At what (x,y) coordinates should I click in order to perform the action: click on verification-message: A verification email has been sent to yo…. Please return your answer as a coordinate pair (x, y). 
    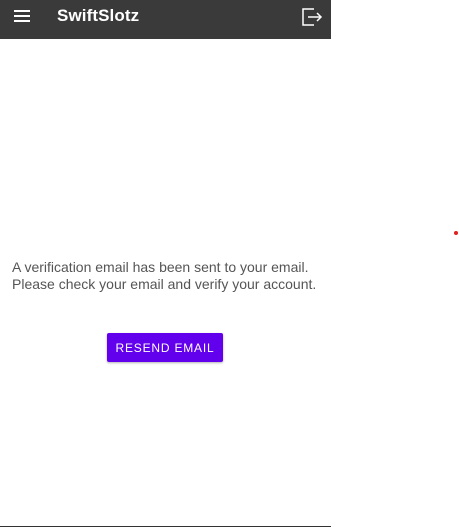
    Looking at the image, I should click on (164, 275).